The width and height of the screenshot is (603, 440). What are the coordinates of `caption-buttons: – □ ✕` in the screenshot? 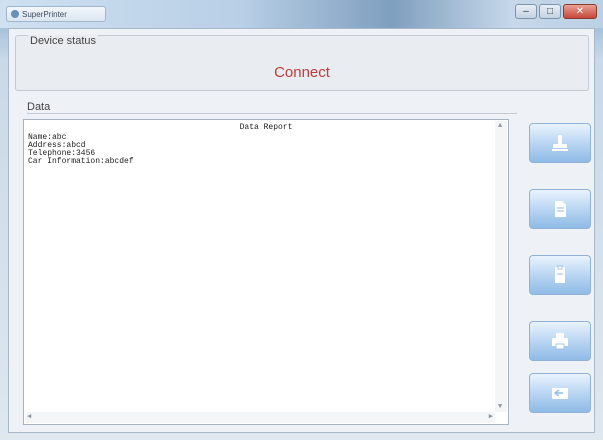 It's located at (556, 11).